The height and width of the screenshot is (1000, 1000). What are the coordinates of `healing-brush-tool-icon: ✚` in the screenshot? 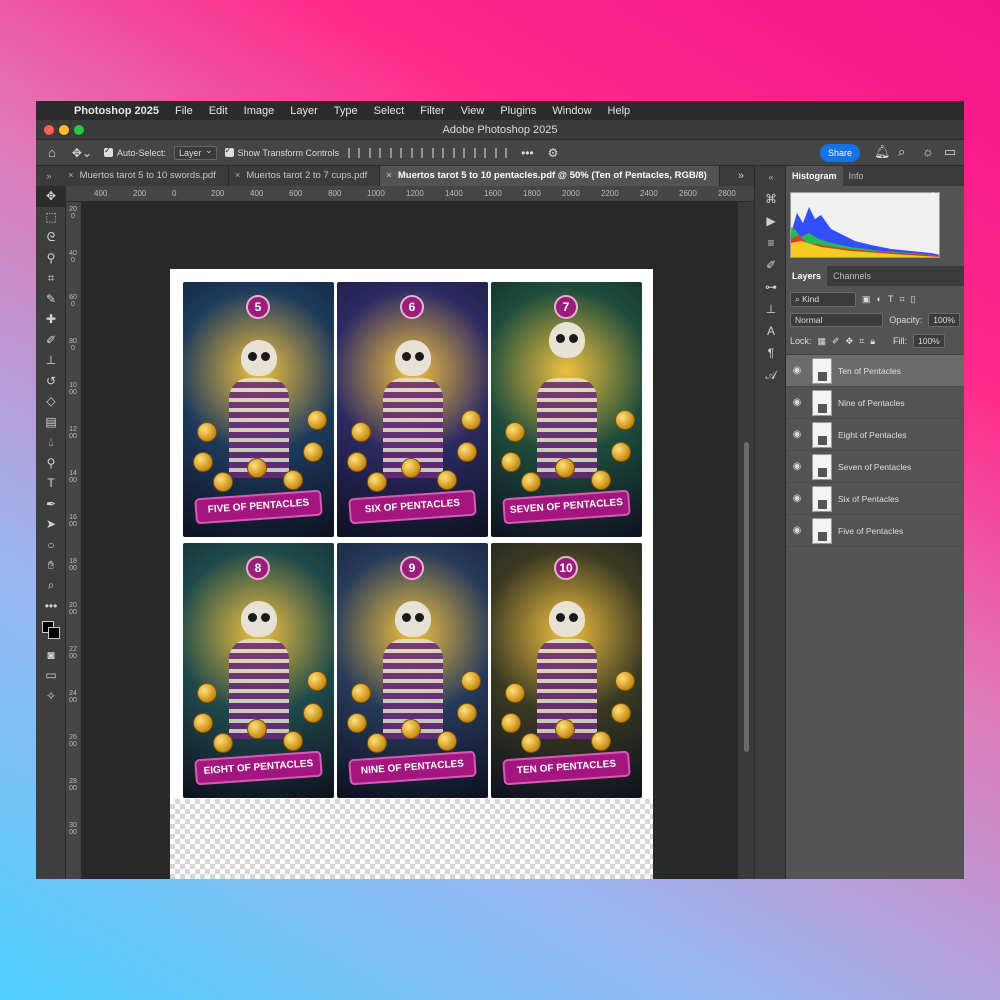 It's located at (51, 319).